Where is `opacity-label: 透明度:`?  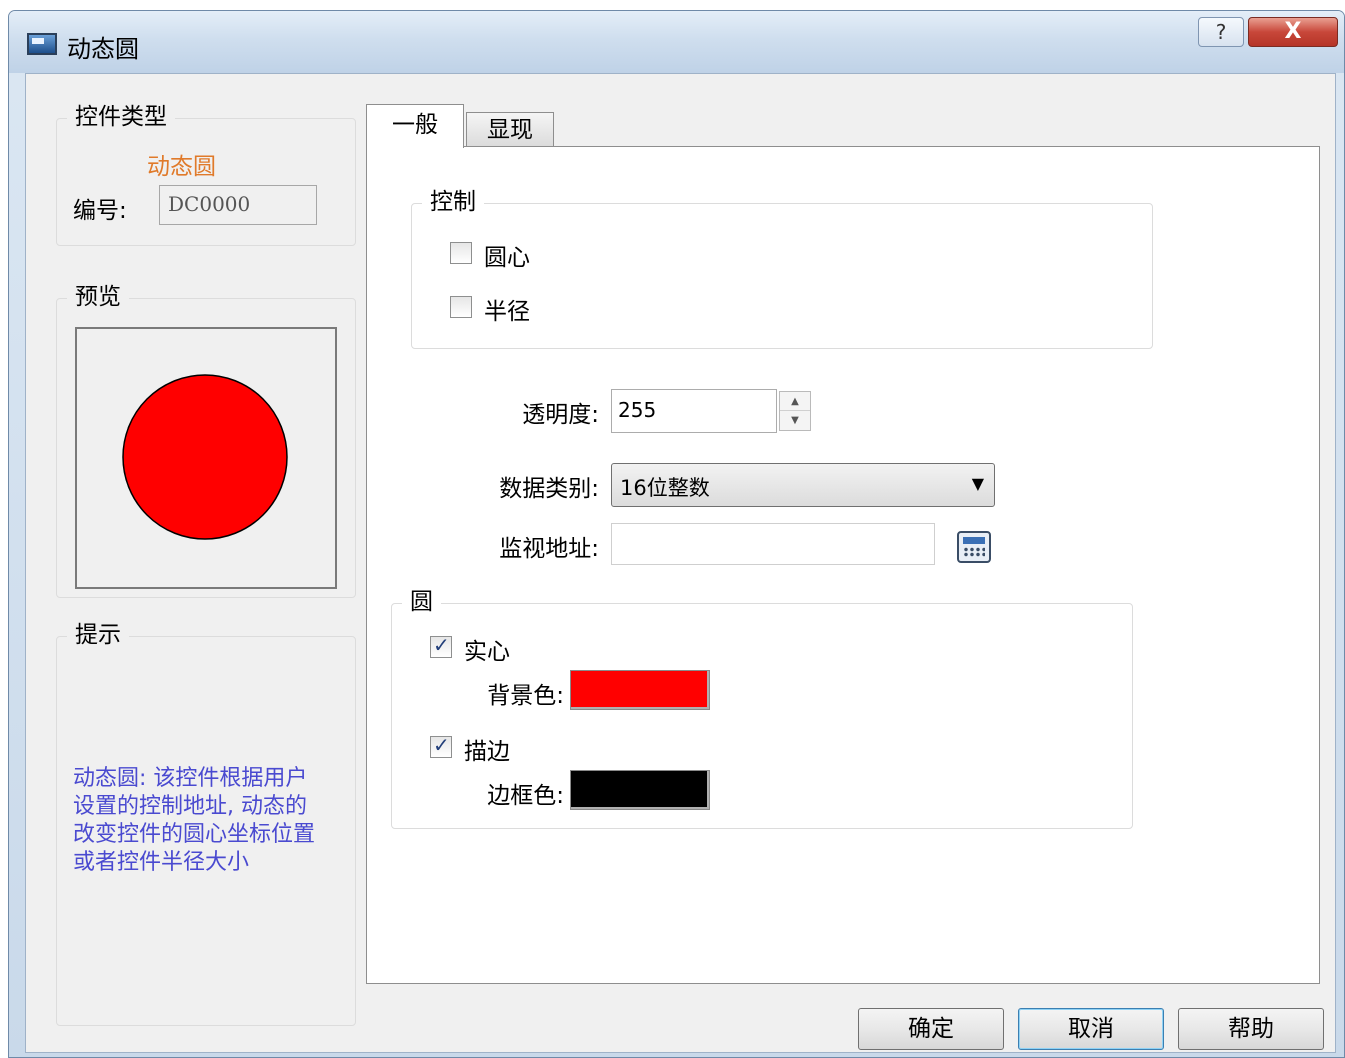
opacity-label: 透明度: is located at coordinates (560, 415).